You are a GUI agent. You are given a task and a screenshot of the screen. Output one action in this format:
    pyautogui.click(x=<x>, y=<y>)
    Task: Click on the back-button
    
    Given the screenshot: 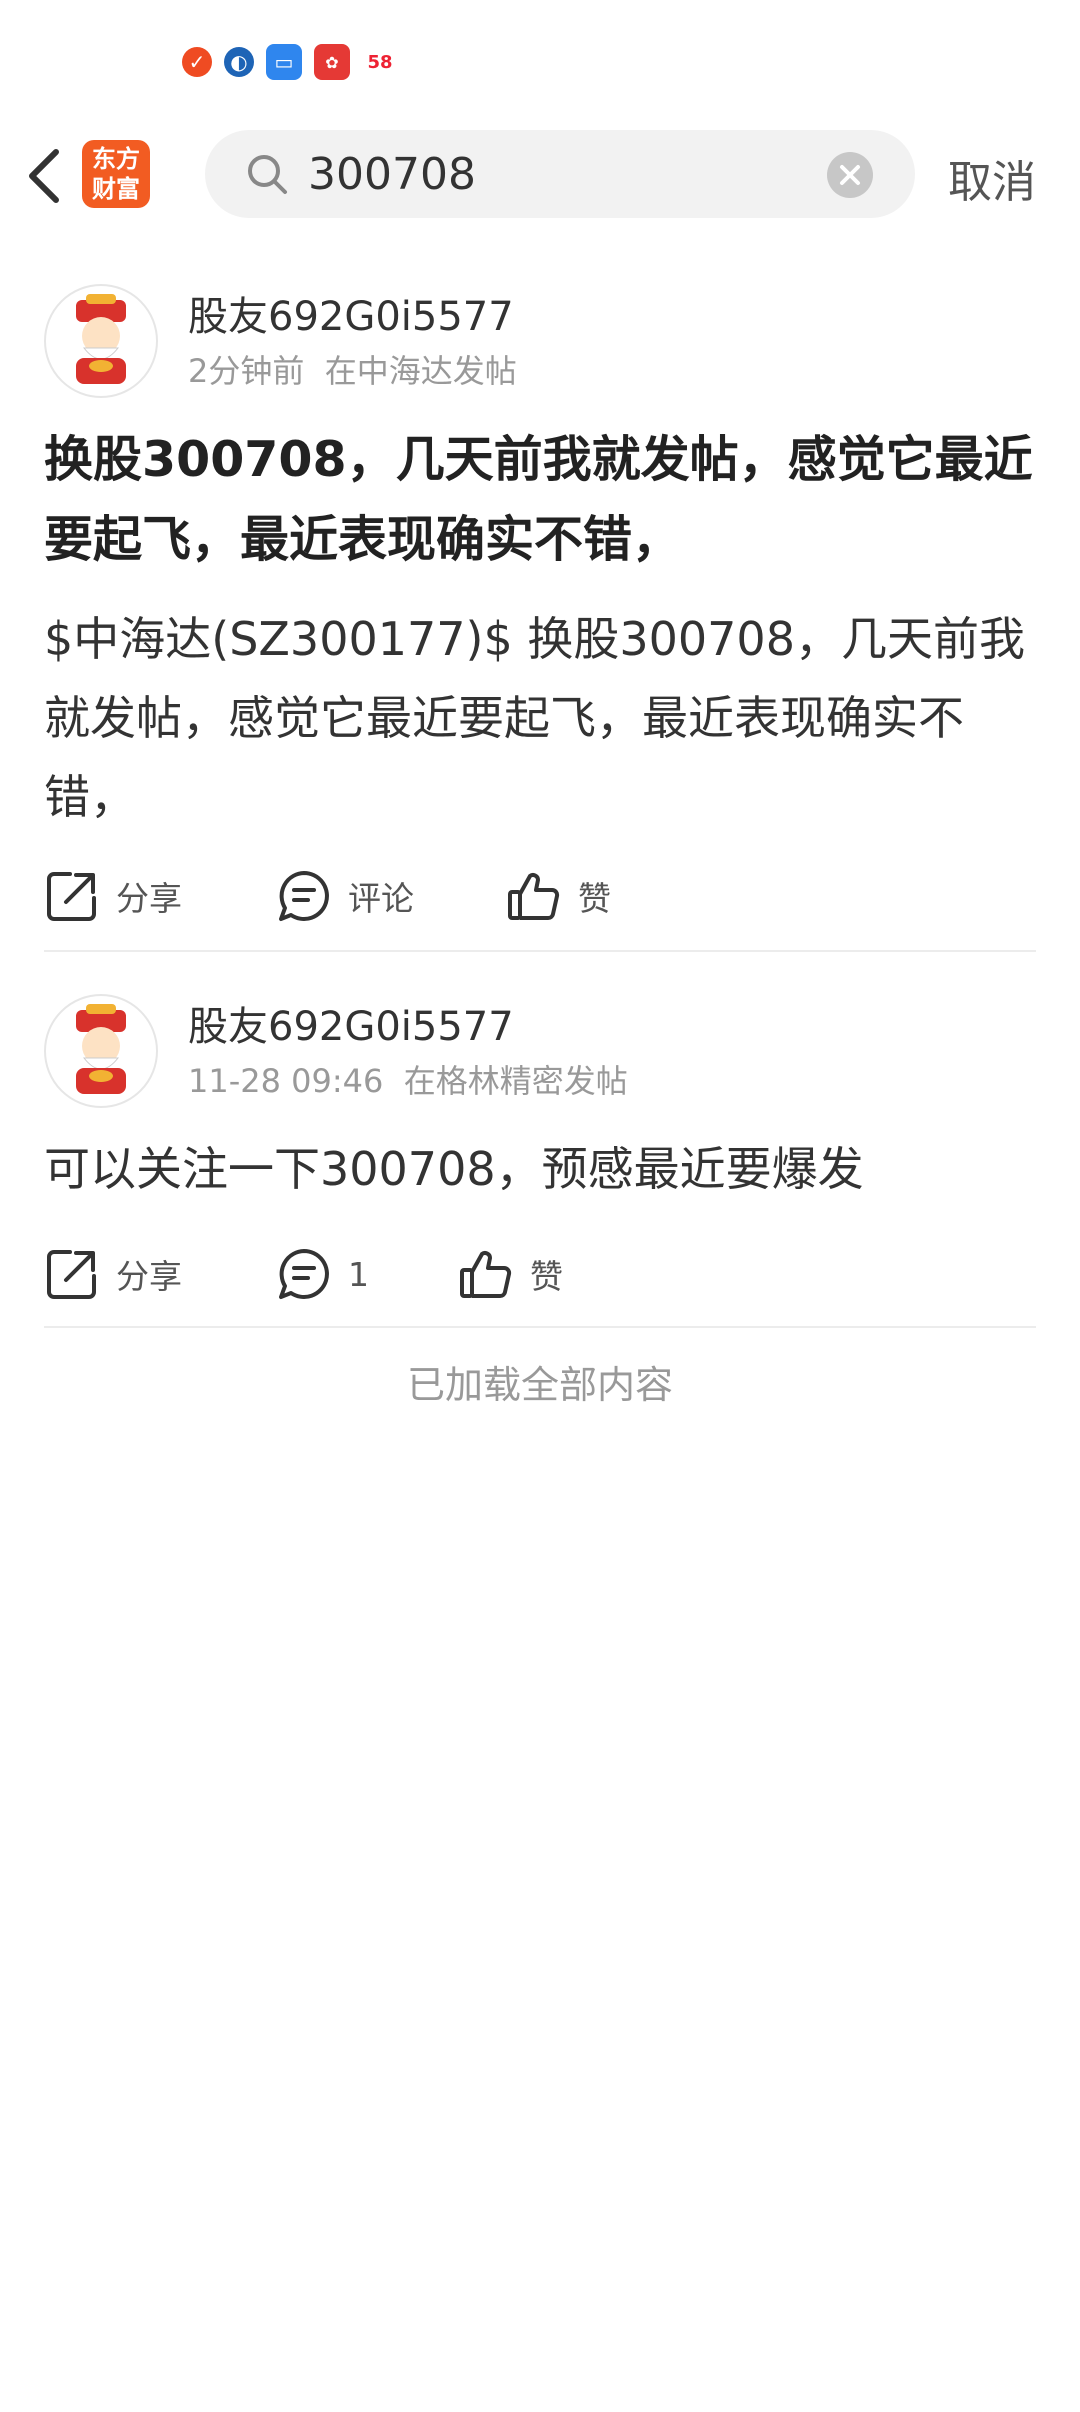 What is the action you would take?
    pyautogui.click(x=47, y=176)
    